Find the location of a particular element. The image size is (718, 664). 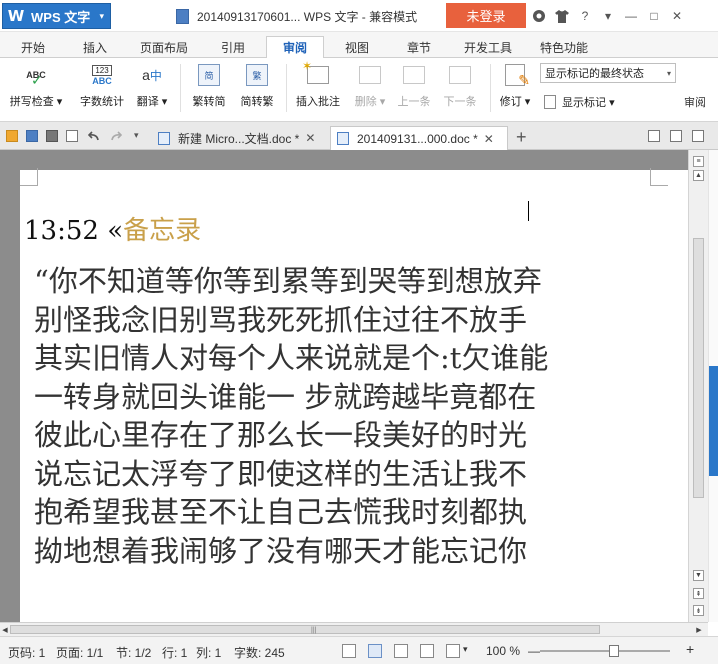

horizontal-scroll-thumb: ||| is located at coordinates (305, 629).